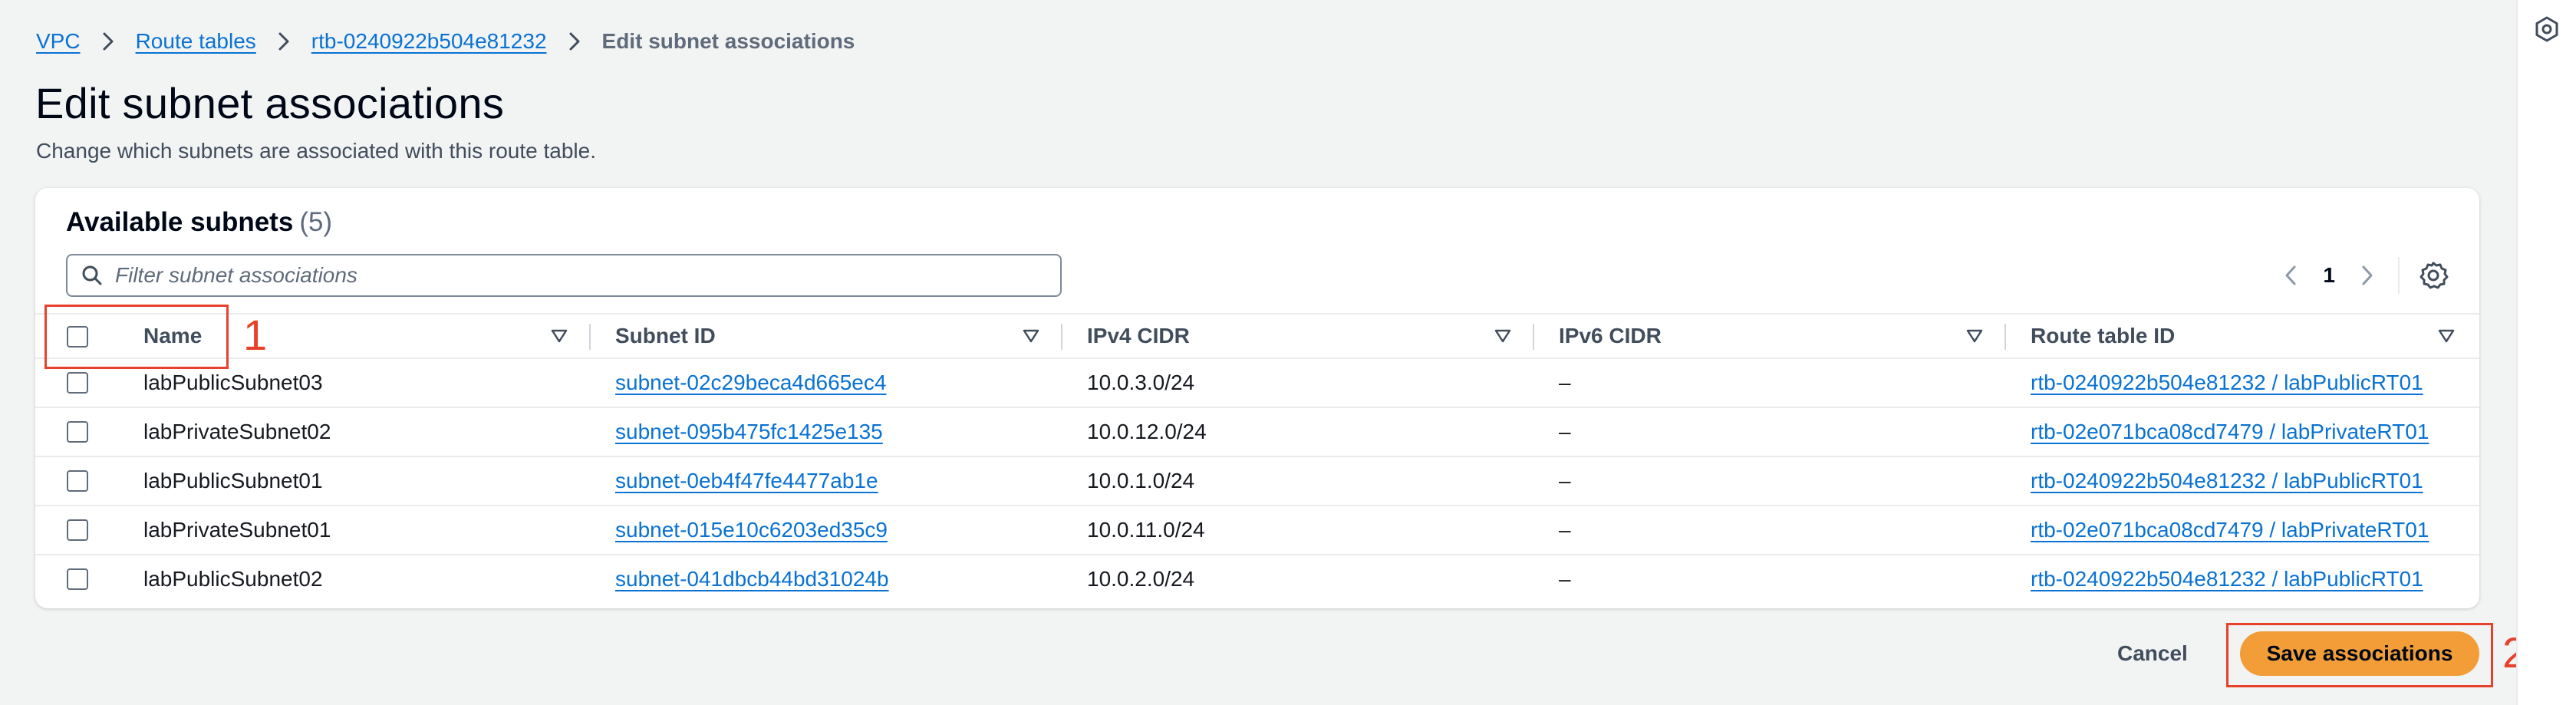 Image resolution: width=2576 pixels, height=705 pixels. I want to click on pagination: 1, so click(2362, 275).